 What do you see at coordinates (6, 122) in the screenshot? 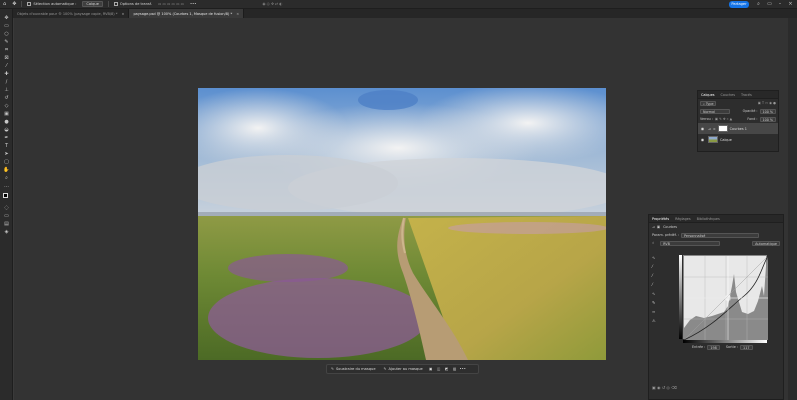
I see `blur-icon: ●` at bounding box center [6, 122].